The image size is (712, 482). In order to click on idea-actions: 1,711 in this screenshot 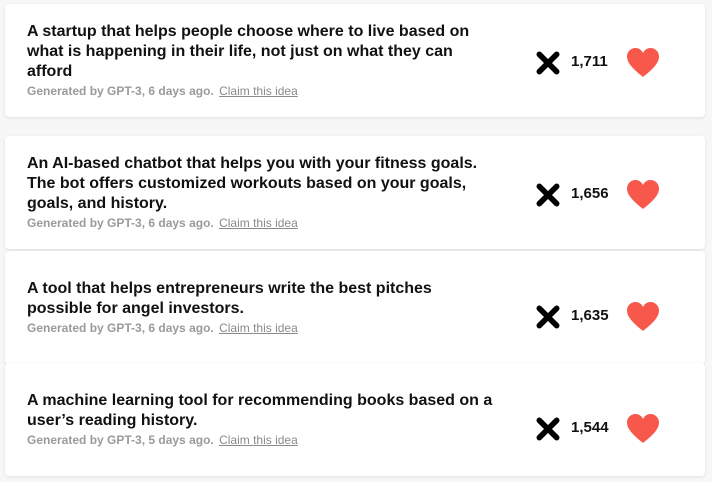, I will do `click(605, 60)`.